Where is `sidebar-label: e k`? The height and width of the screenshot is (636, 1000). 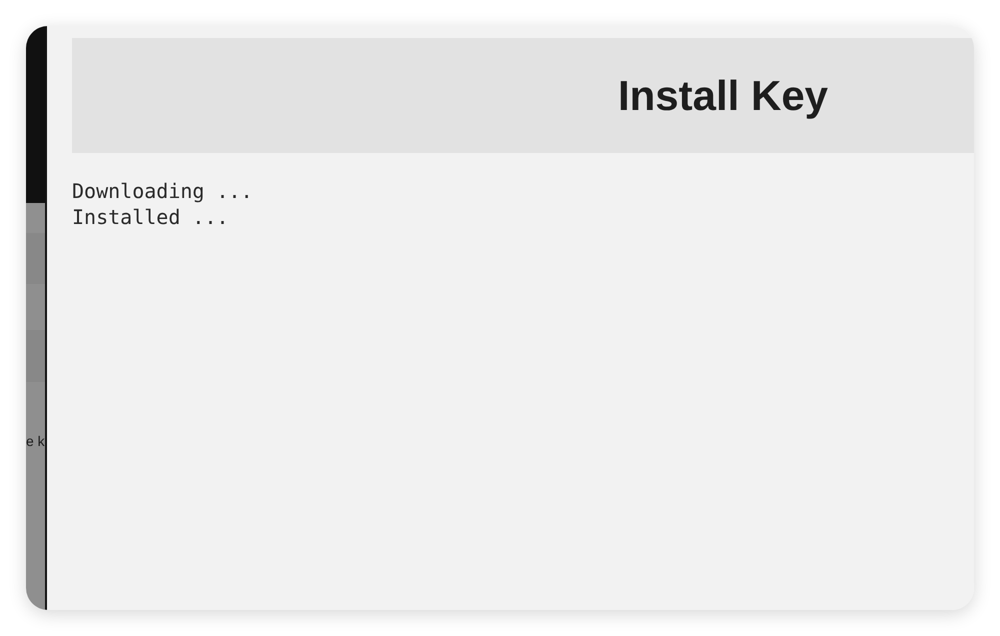
sidebar-label: e k is located at coordinates (35, 441).